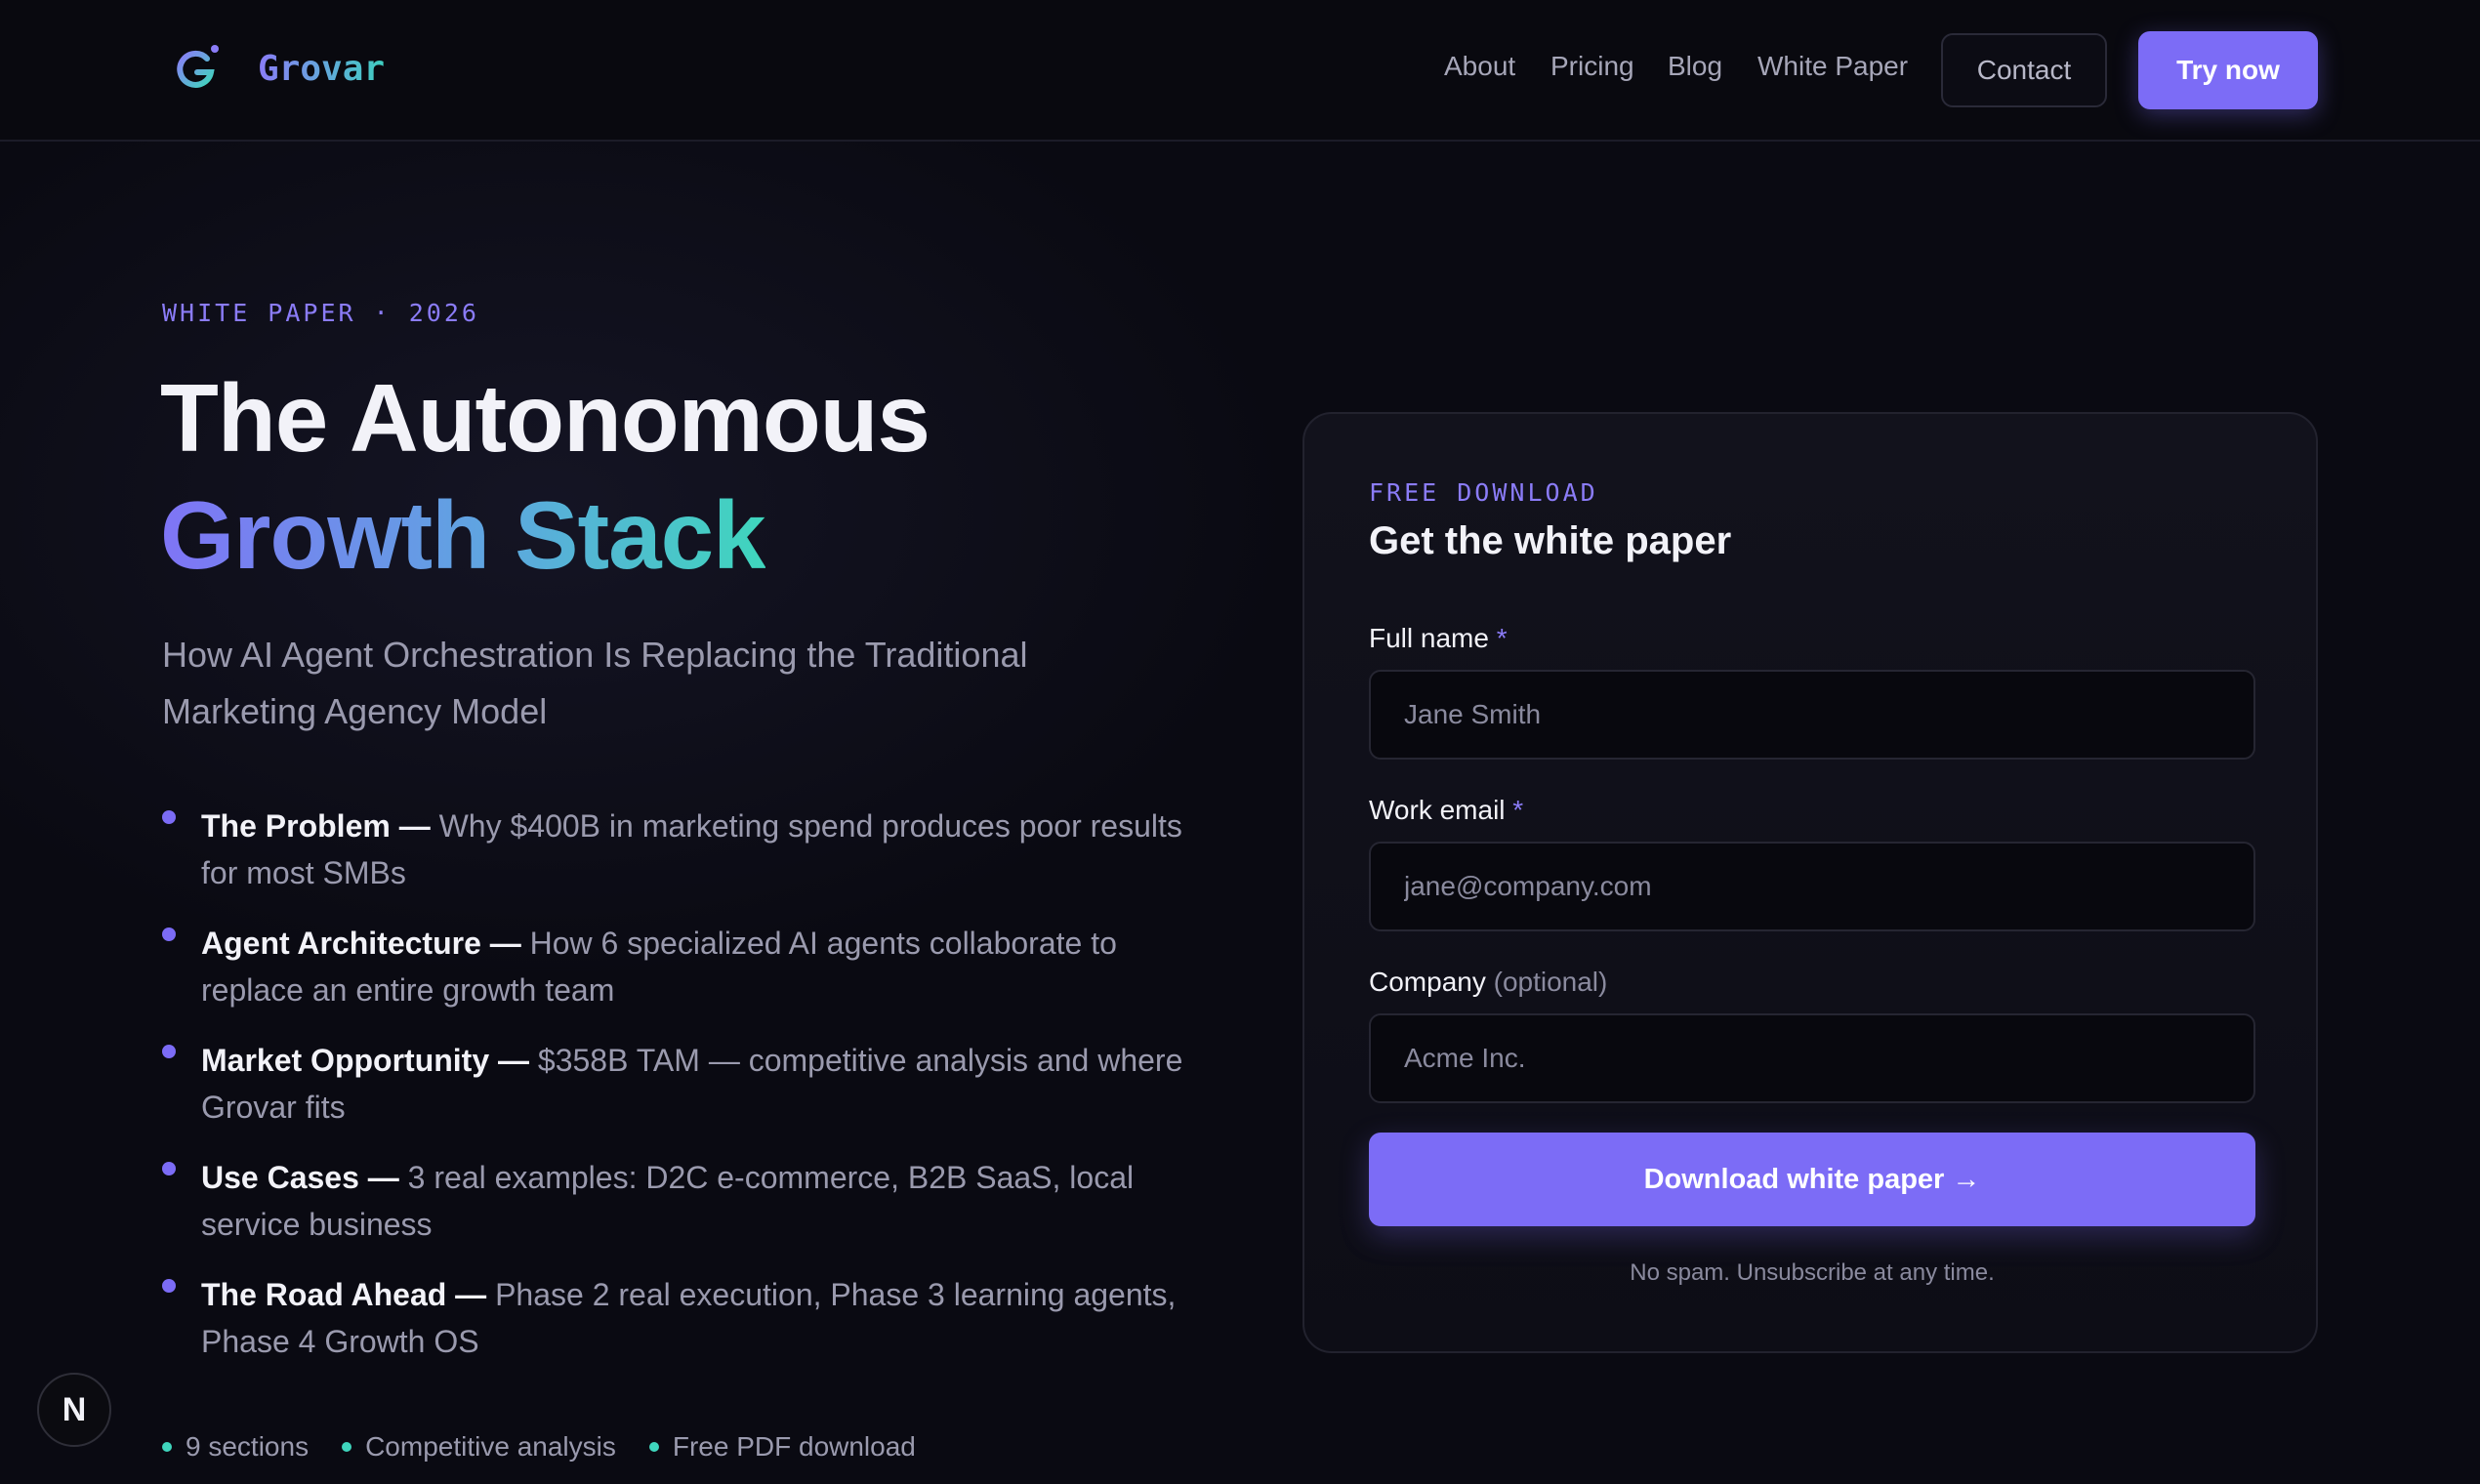  Describe the element at coordinates (2024, 70) in the screenshot. I see `contact-button: Contact` at that location.